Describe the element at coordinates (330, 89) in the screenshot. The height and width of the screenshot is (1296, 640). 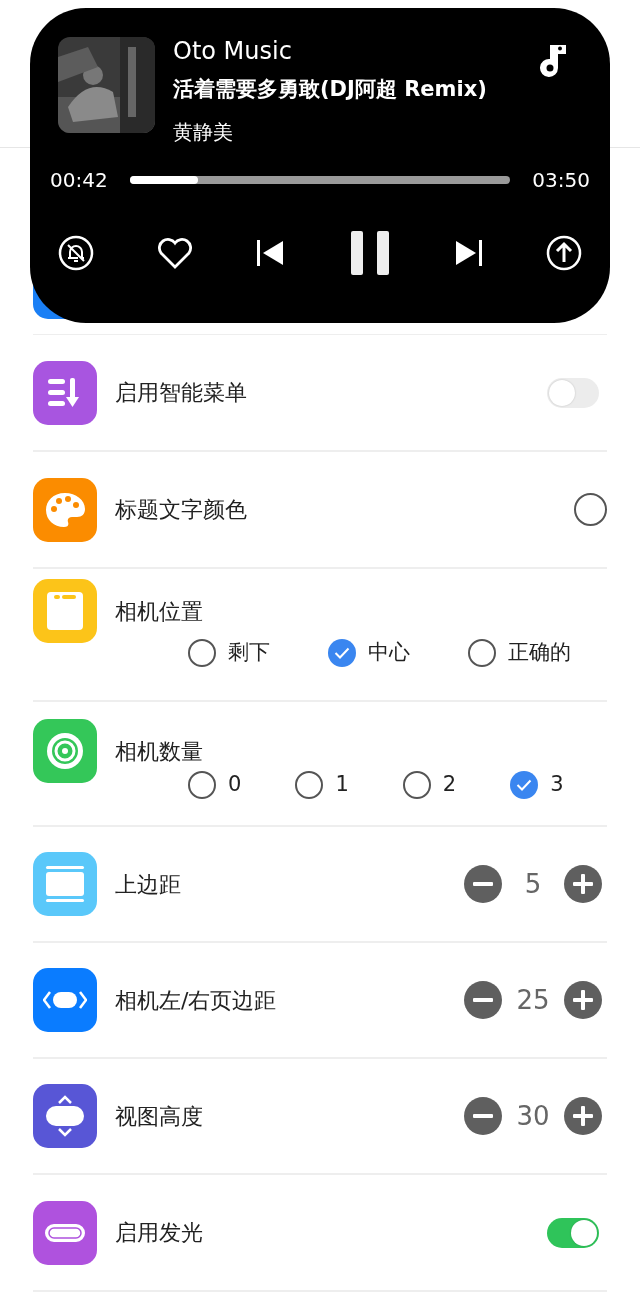
I see `song-title: 活着需要多勇敢(DJ阿超 Remix)` at that location.